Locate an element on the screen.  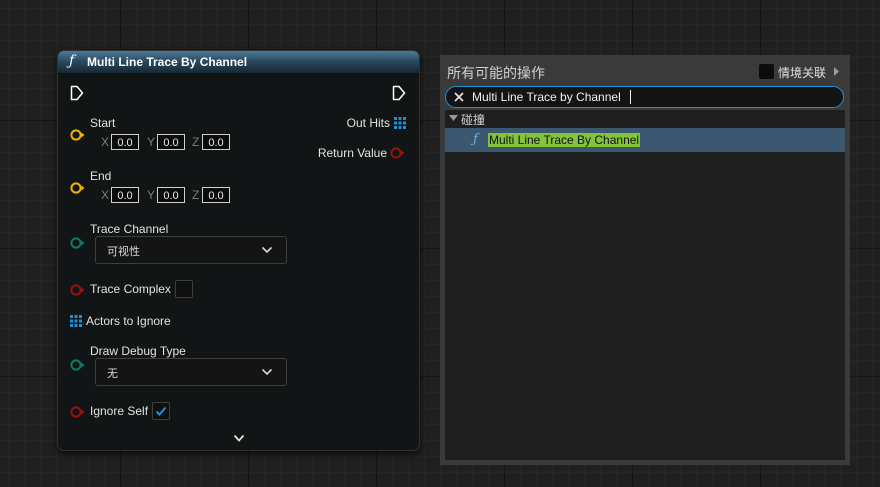
start-z-axis-label: Z is located at coordinates (196, 142).